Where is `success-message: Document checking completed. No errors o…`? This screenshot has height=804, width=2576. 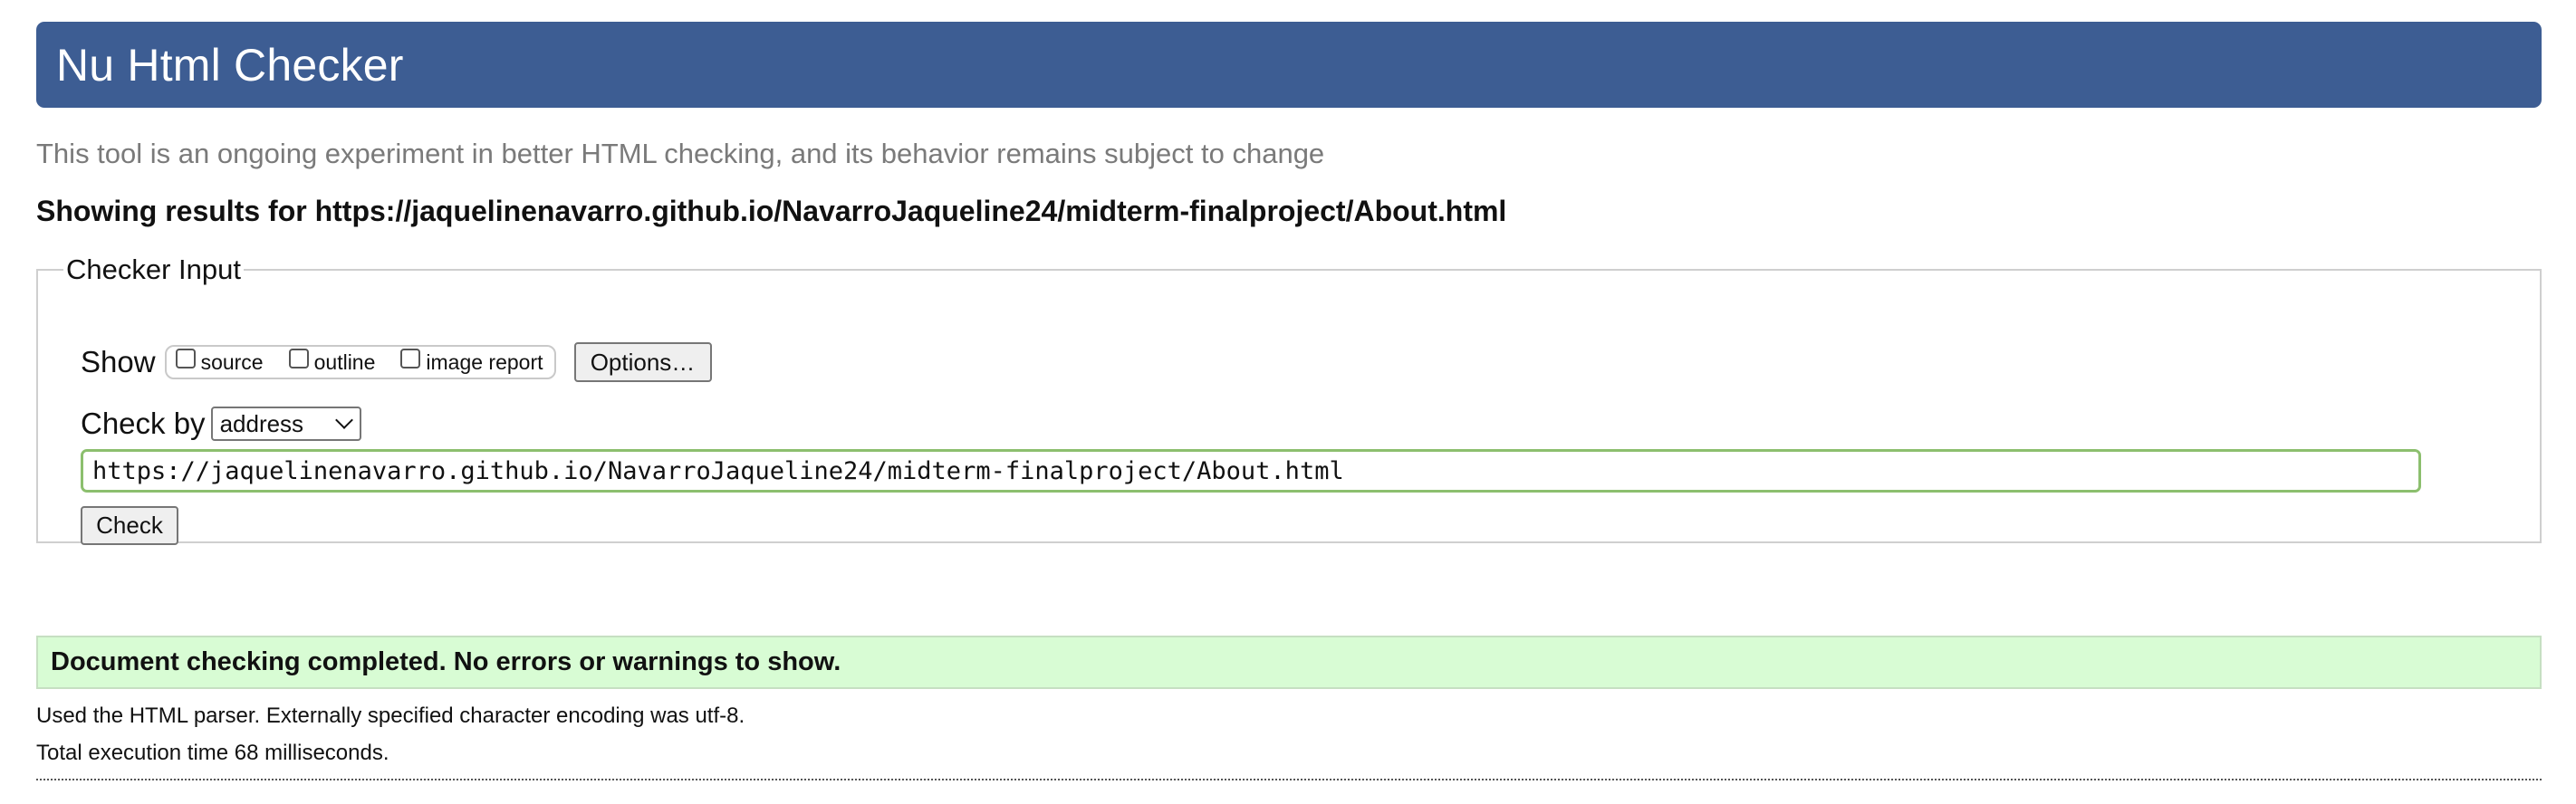
success-message: Document checking completed. No errors o… is located at coordinates (1289, 662).